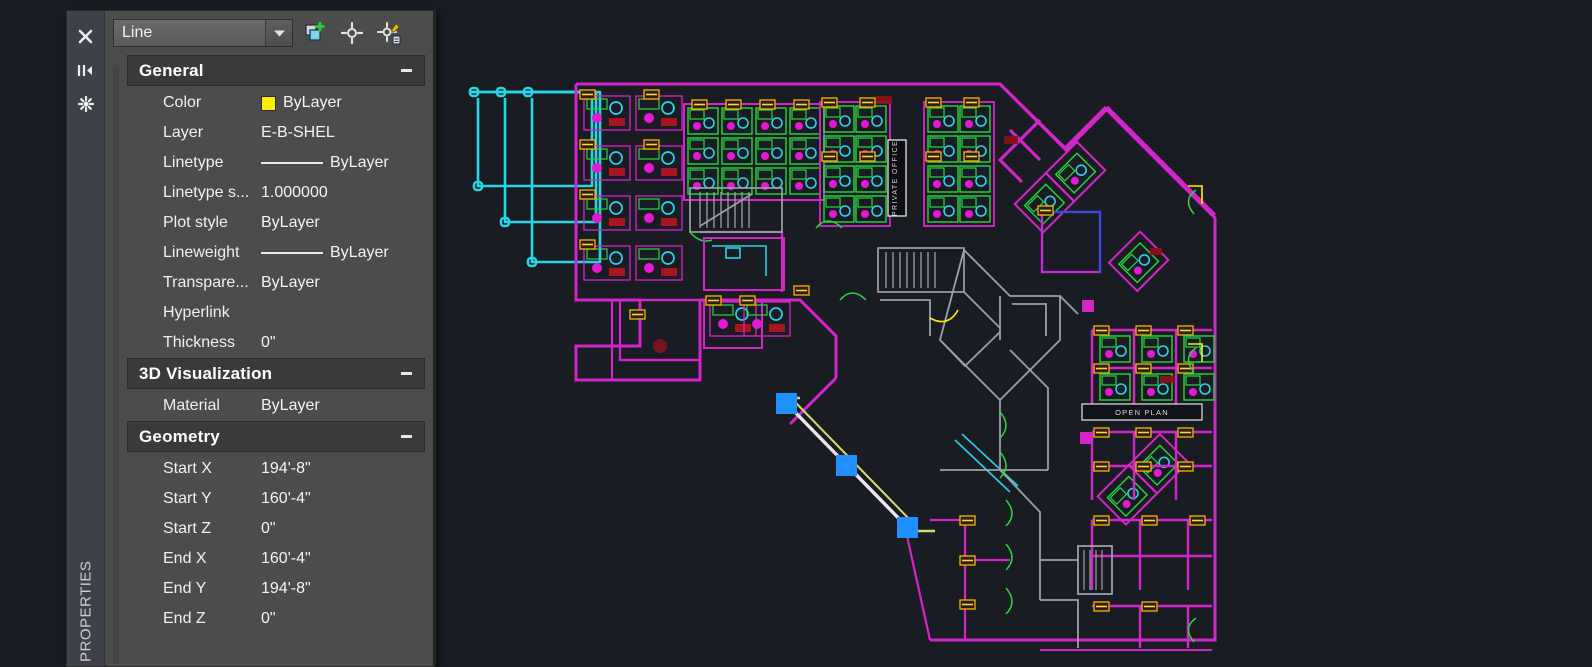 The height and width of the screenshot is (667, 1592). Describe the element at coordinates (86, 70) in the screenshot. I see `auto-hide-icon` at that location.